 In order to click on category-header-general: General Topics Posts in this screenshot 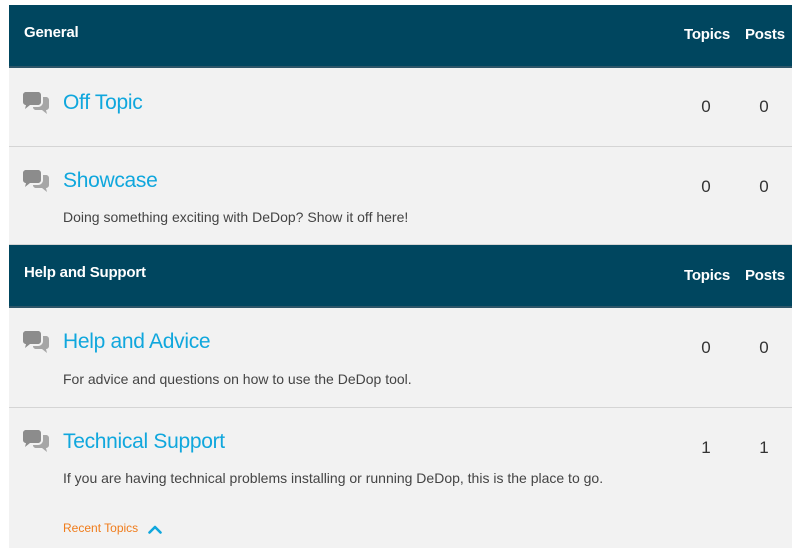, I will do `click(400, 36)`.